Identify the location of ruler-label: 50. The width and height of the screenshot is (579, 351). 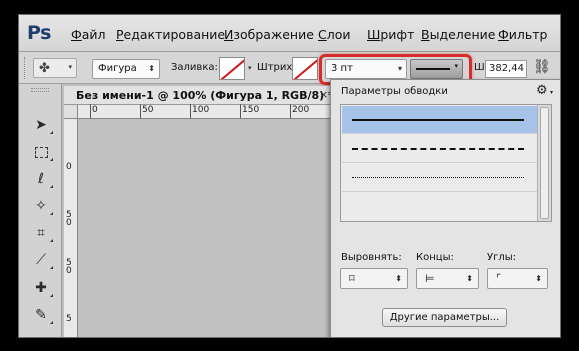
(148, 110).